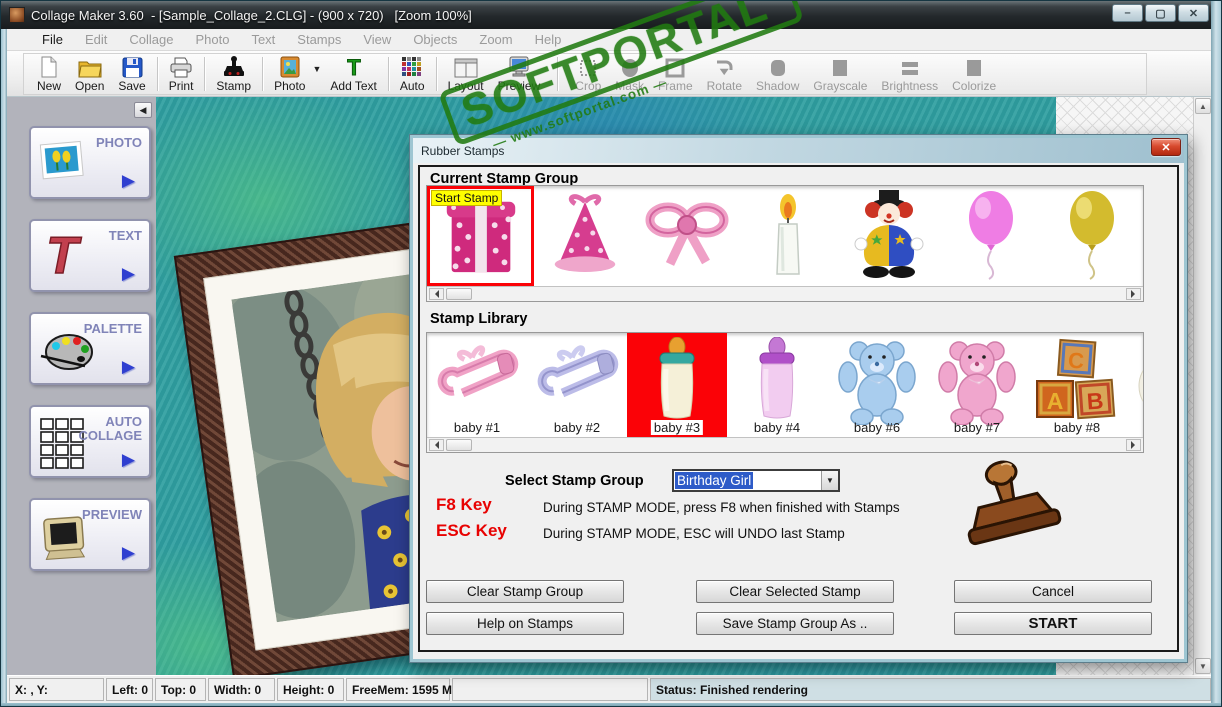 This screenshot has width=1222, height=707. What do you see at coordinates (1095, 400) in the screenshot?
I see `svg-text: B` at bounding box center [1095, 400].